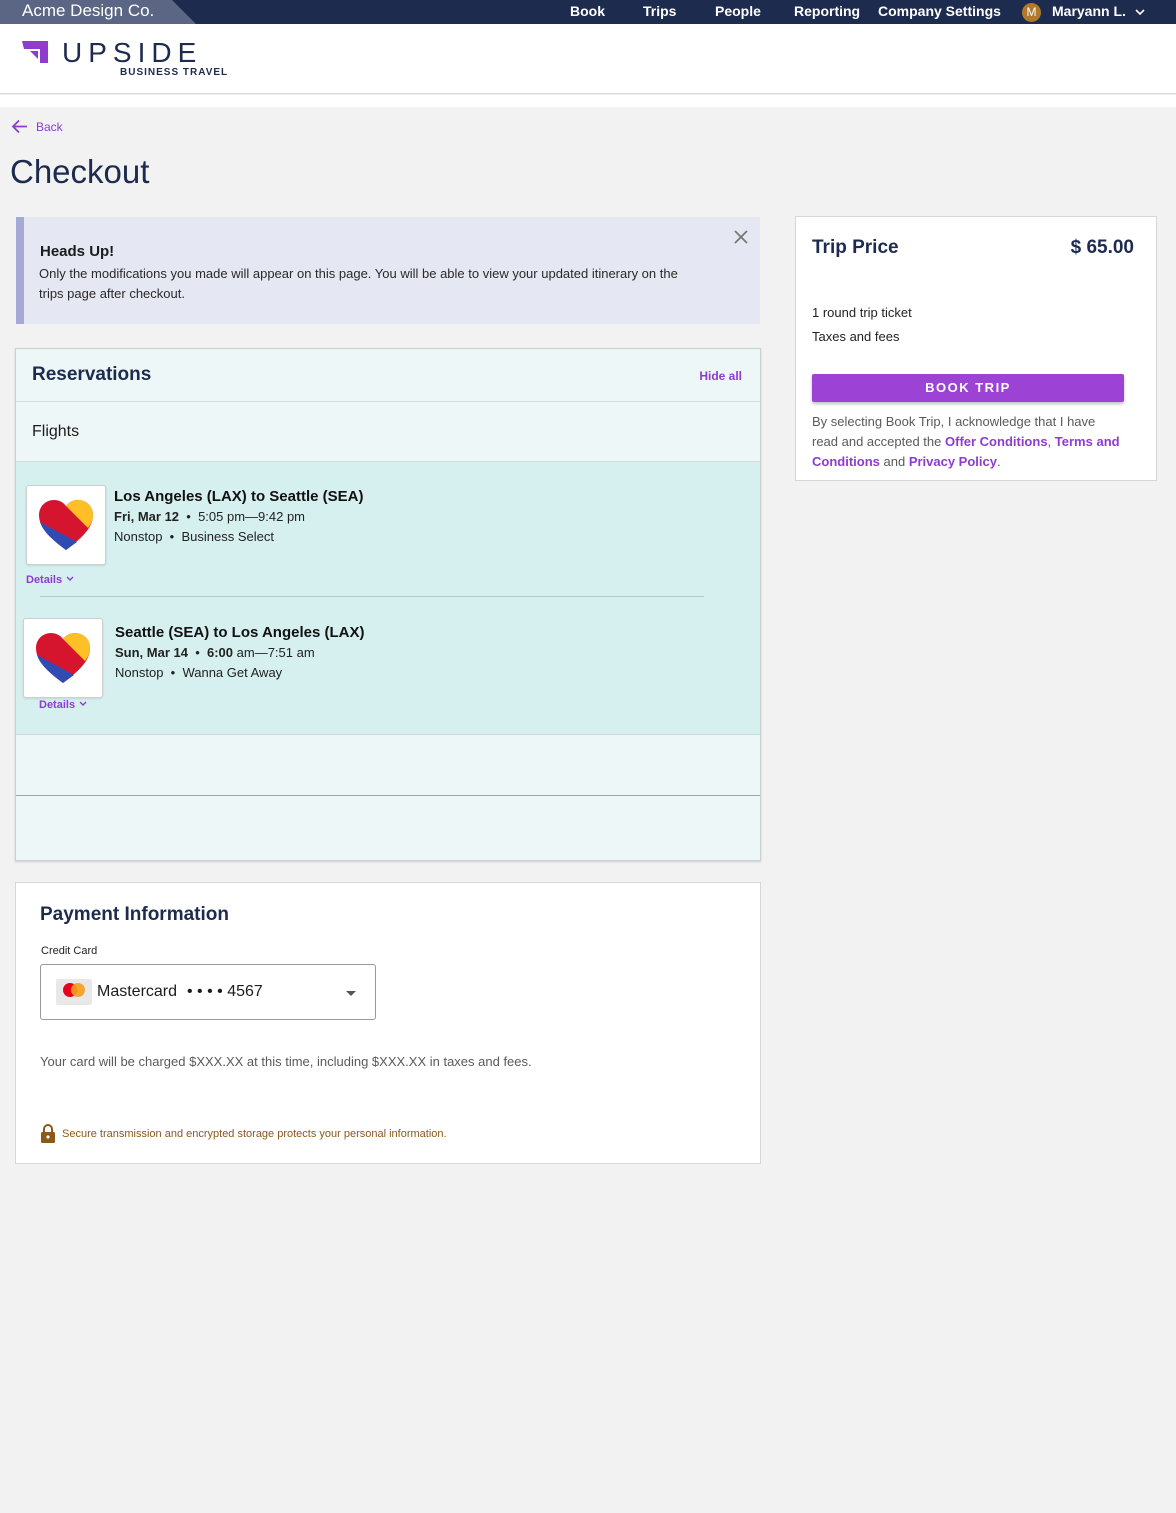 The width and height of the screenshot is (1176, 1513). What do you see at coordinates (48, 1133) in the screenshot?
I see `lock-icon` at bounding box center [48, 1133].